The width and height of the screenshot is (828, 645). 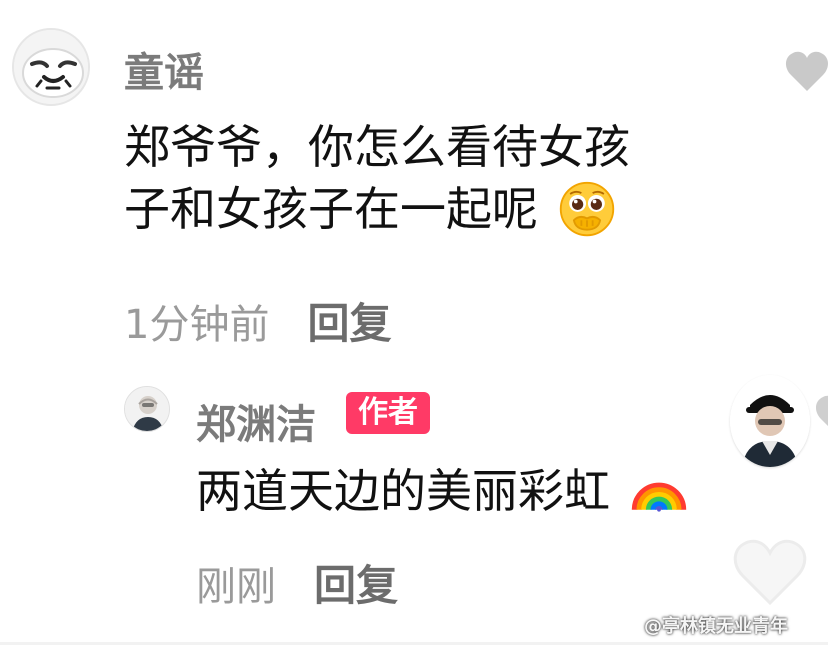 I want to click on floating-heart, so click(x=770, y=572).